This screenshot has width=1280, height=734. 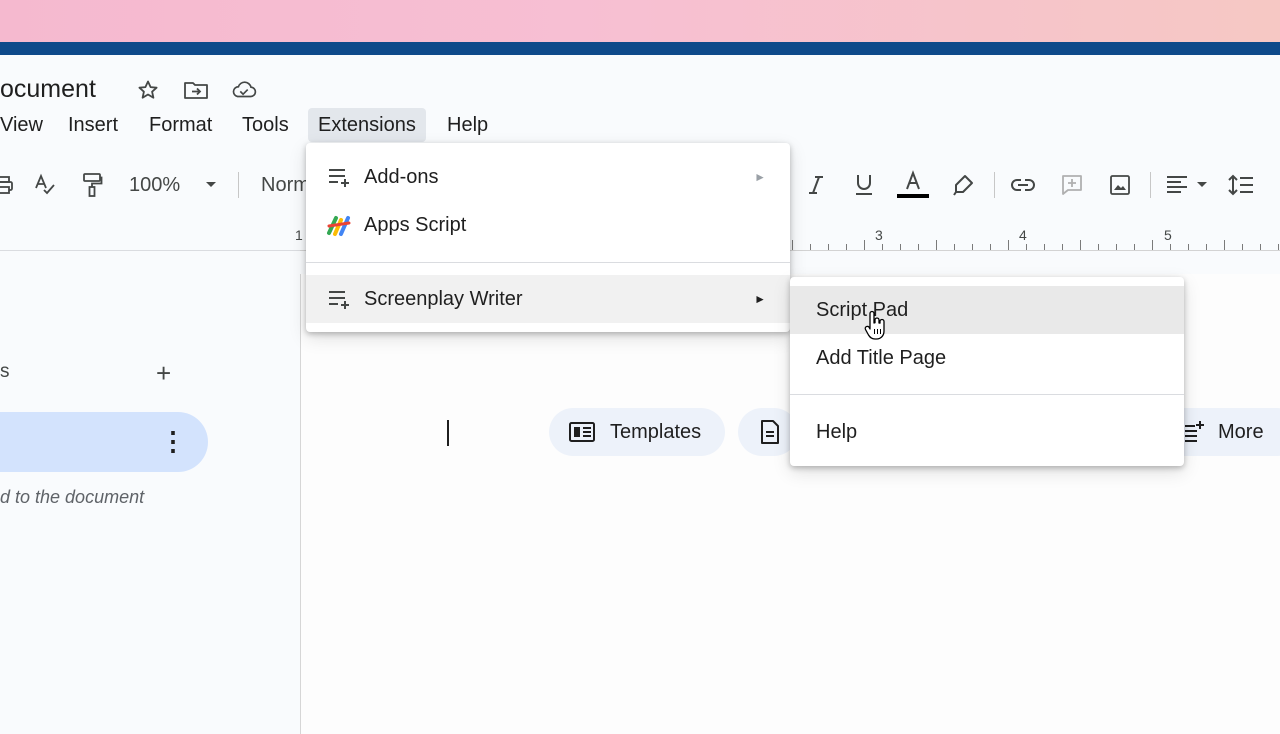 I want to click on ruler-number: 4, so click(x=1023, y=235).